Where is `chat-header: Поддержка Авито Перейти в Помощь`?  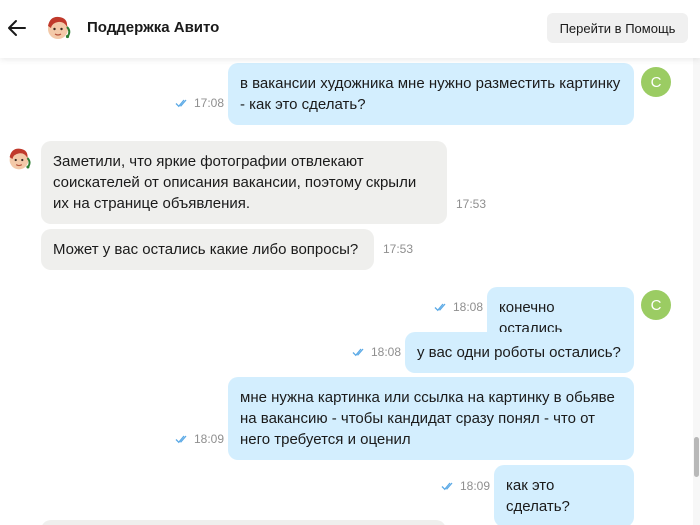 chat-header: Поддержка Авито Перейти в Помощь is located at coordinates (350, 29).